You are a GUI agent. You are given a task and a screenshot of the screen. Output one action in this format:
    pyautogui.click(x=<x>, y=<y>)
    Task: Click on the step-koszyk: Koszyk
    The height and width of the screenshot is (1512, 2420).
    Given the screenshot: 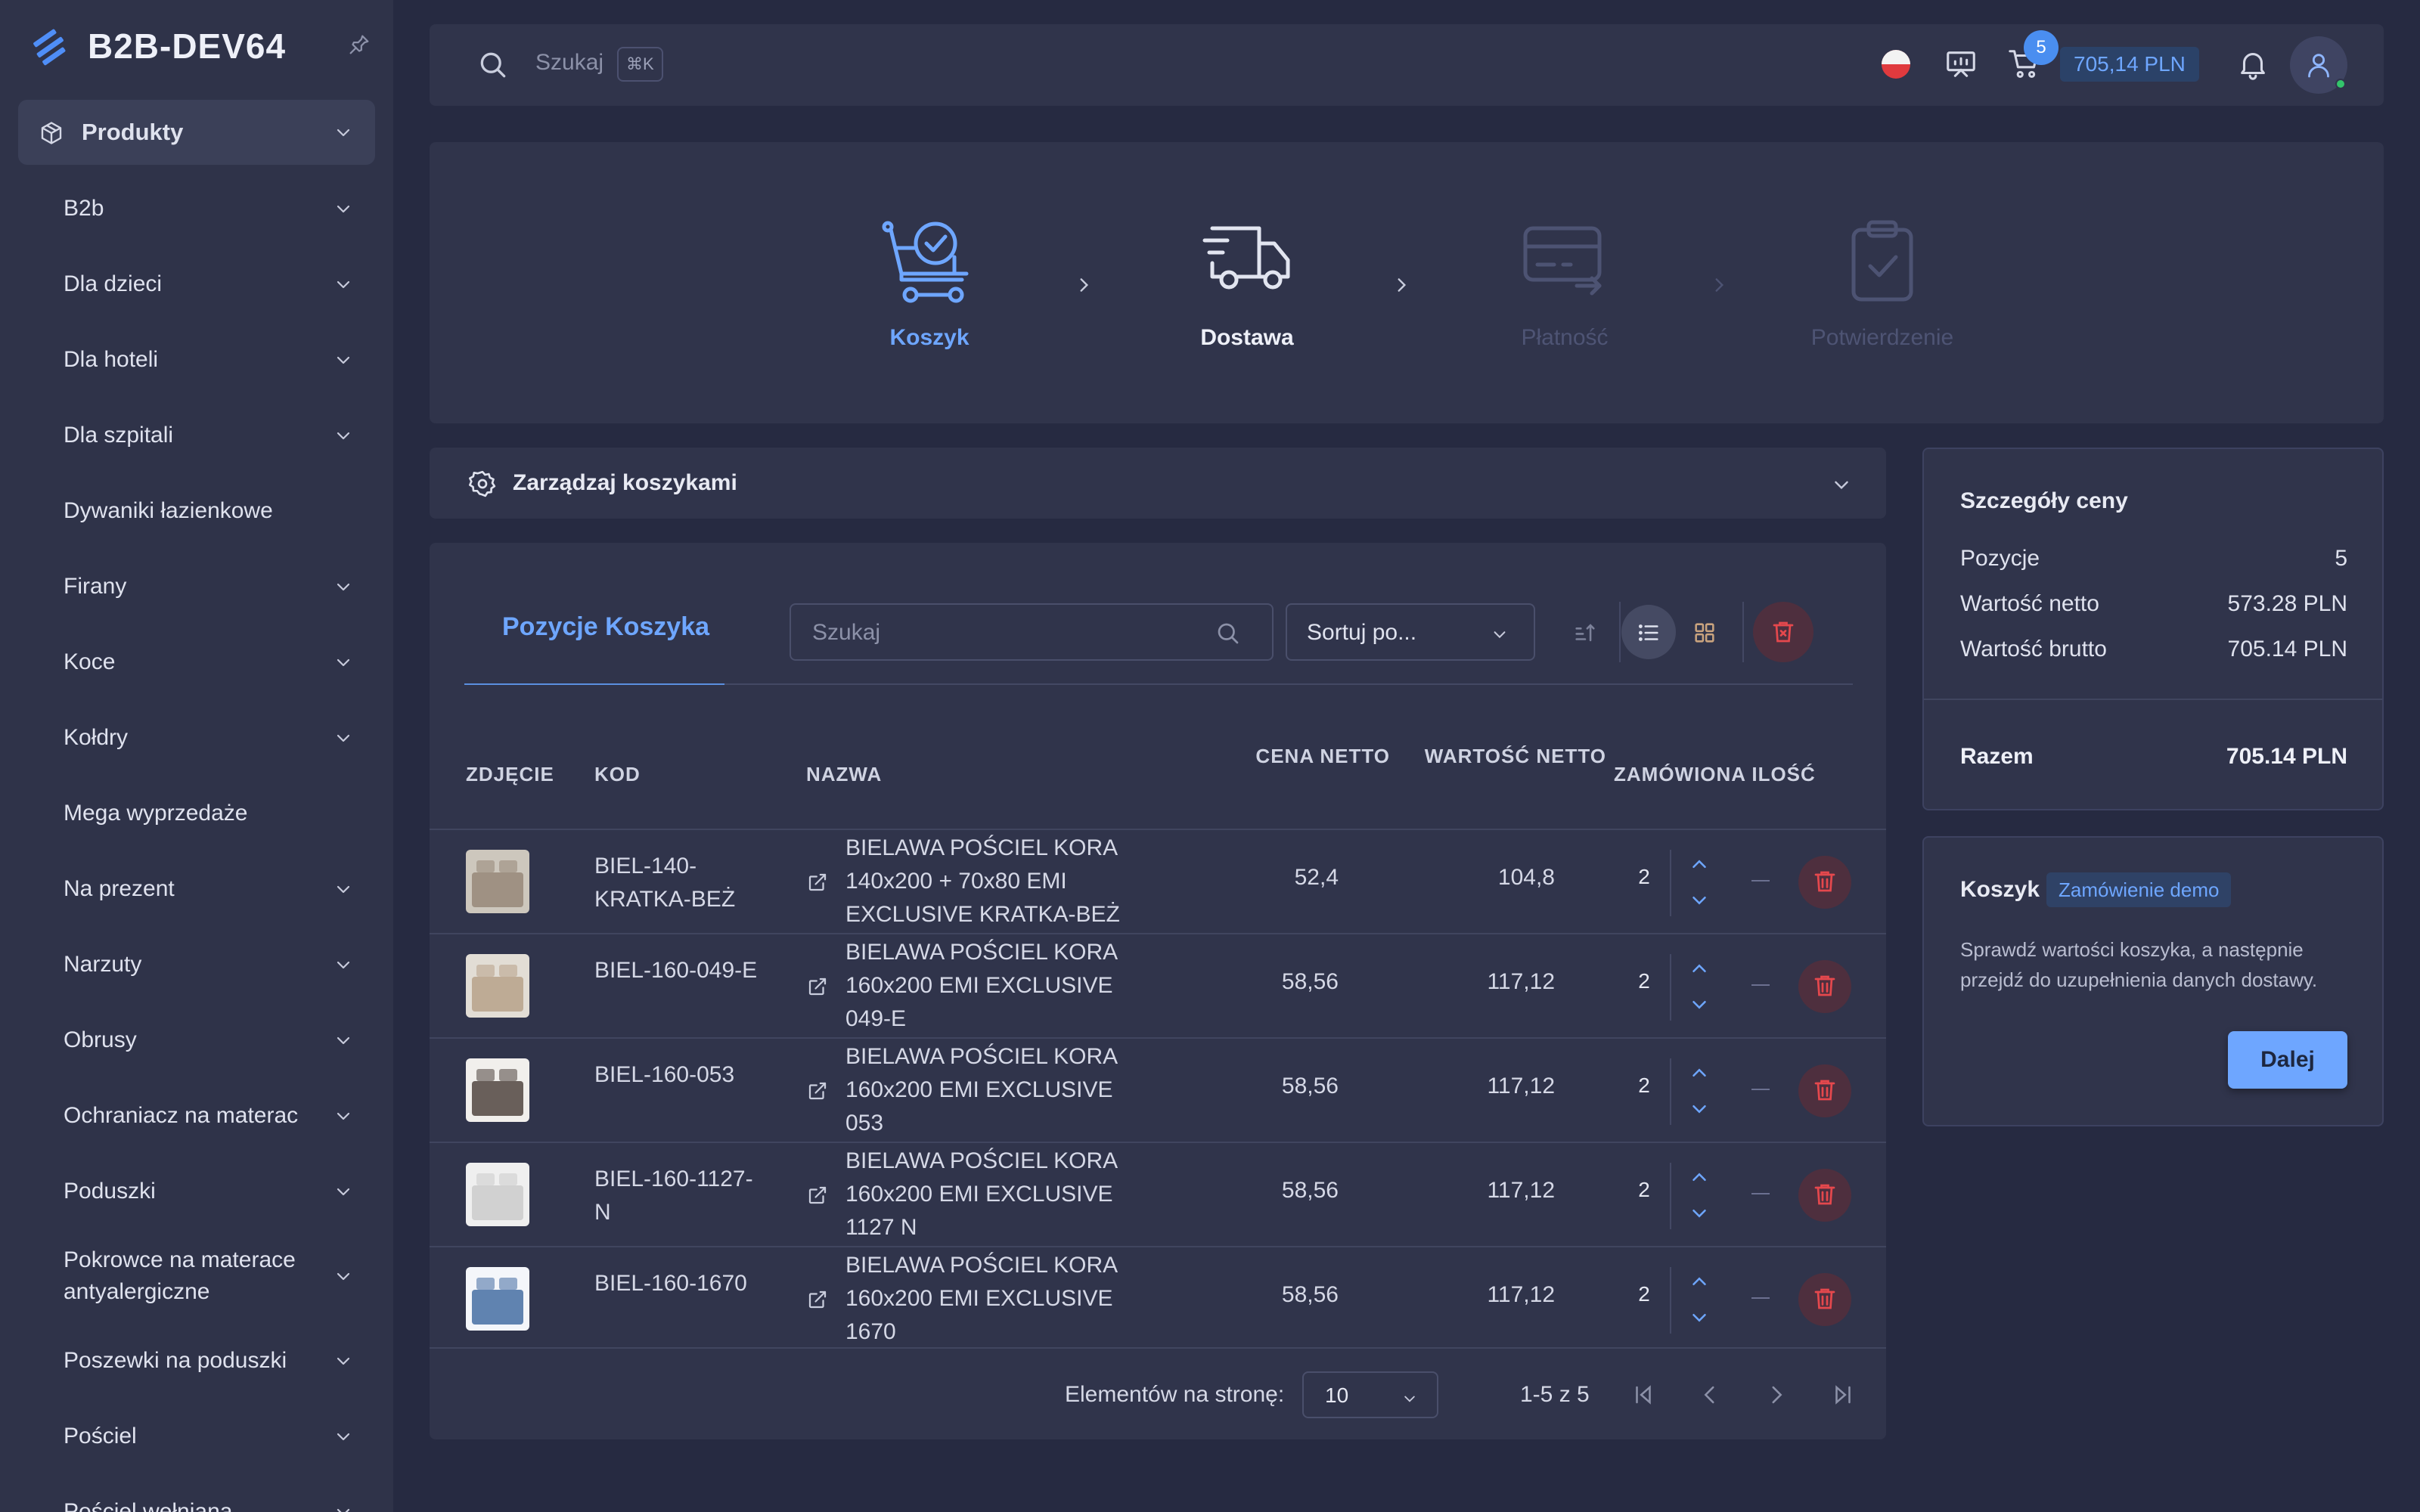 What is the action you would take?
    pyautogui.click(x=930, y=284)
    